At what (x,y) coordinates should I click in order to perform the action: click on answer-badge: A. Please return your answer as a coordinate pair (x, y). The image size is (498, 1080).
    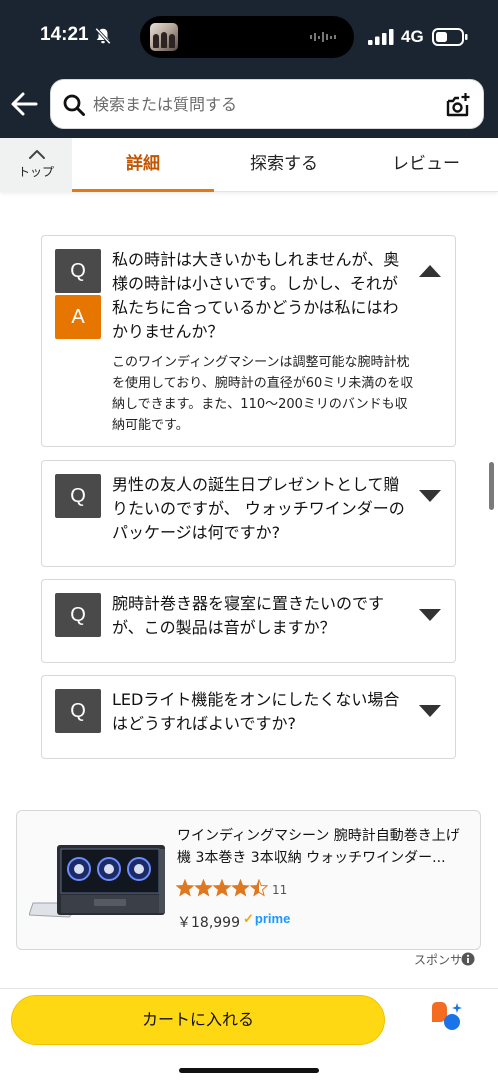
    Looking at the image, I should click on (78, 317).